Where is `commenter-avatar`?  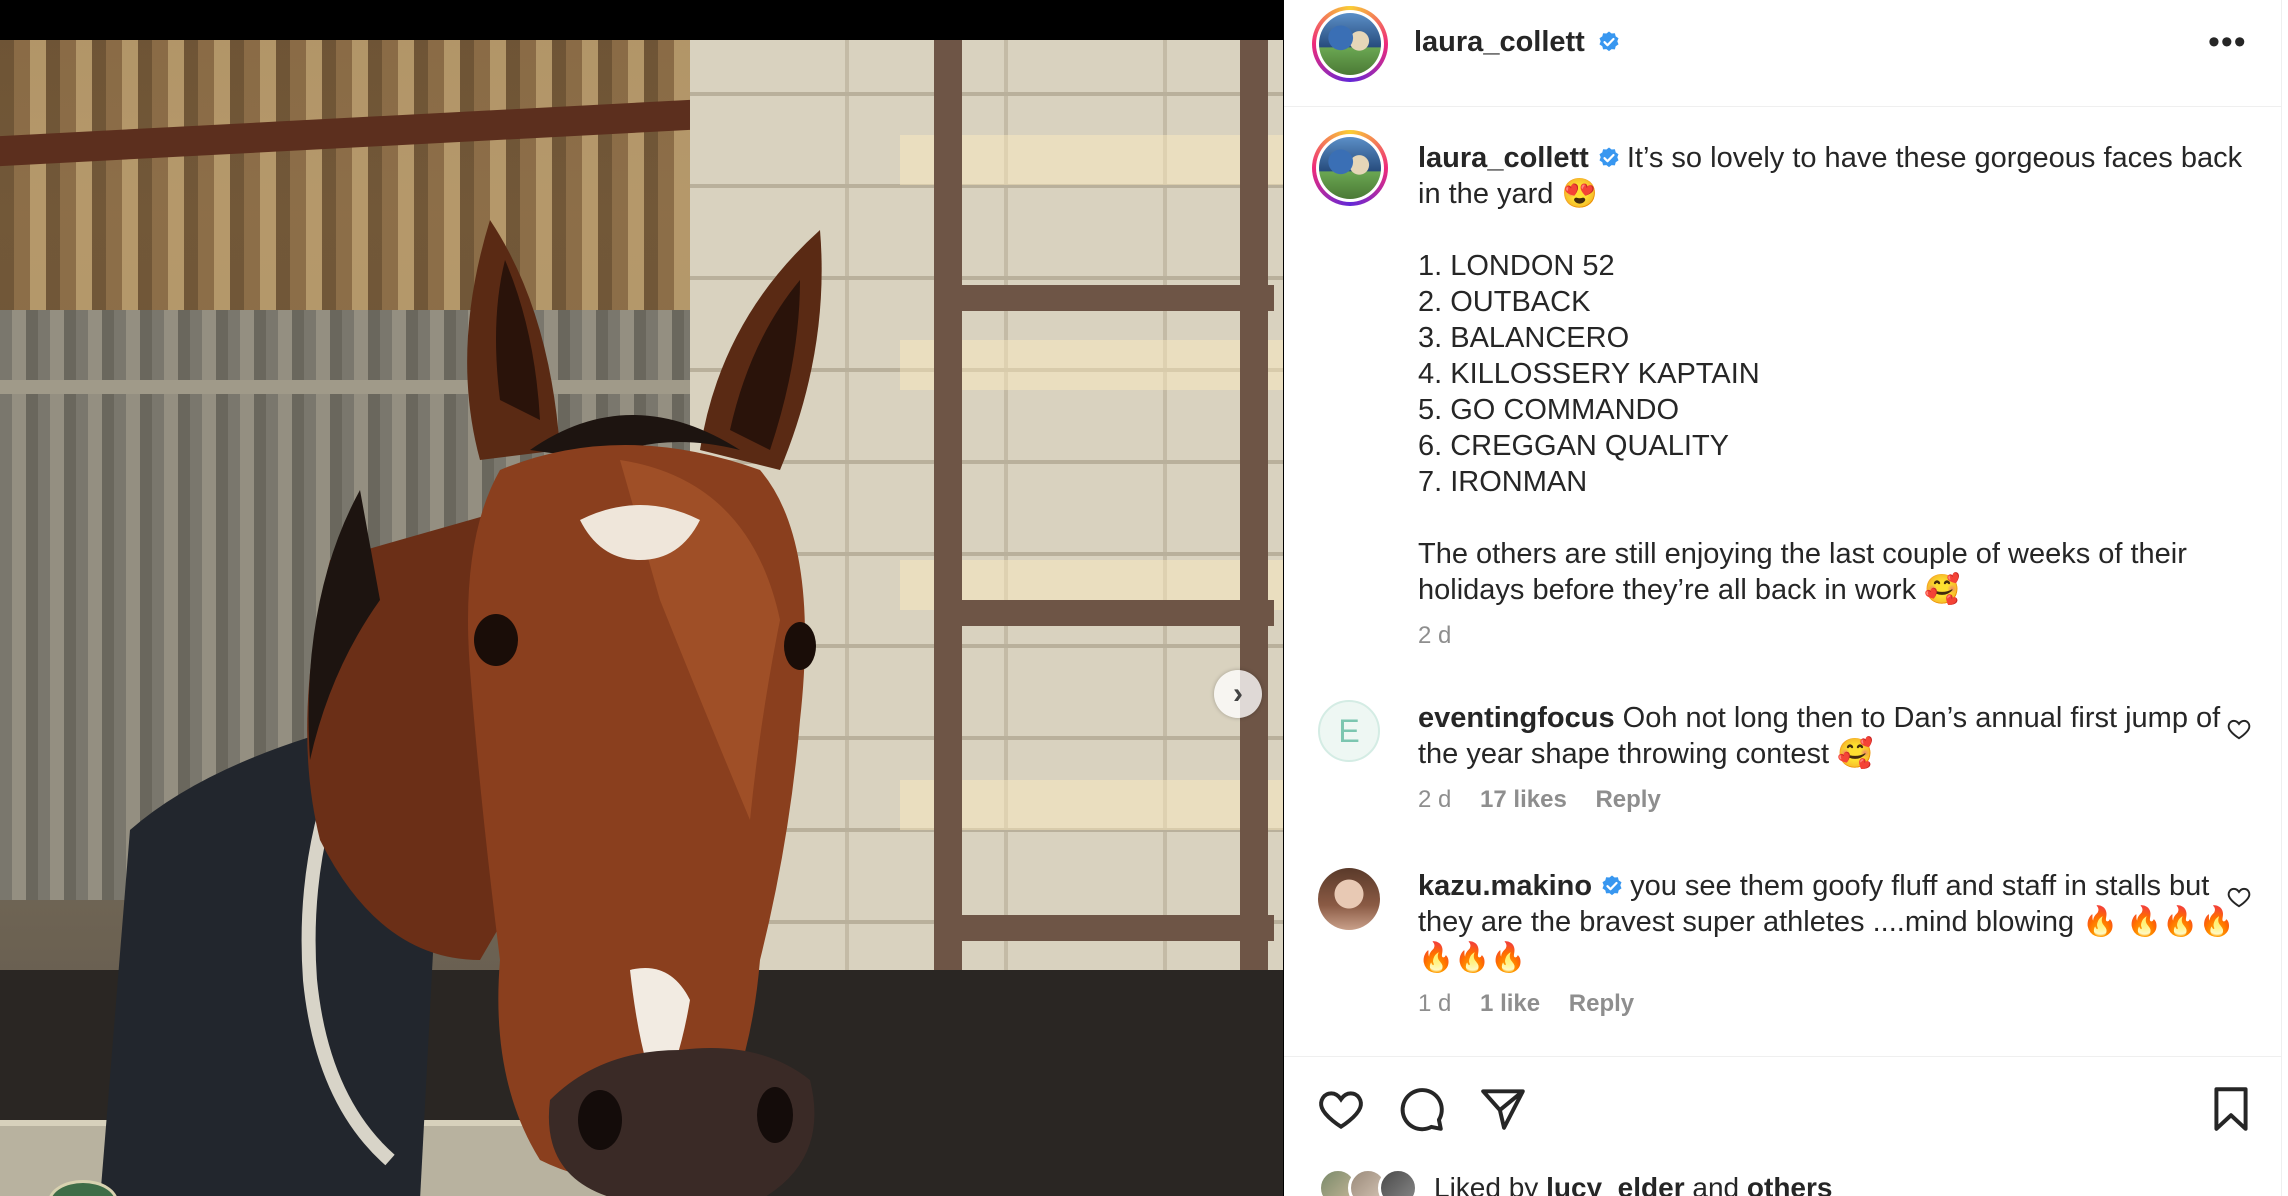
commenter-avatar is located at coordinates (1349, 899).